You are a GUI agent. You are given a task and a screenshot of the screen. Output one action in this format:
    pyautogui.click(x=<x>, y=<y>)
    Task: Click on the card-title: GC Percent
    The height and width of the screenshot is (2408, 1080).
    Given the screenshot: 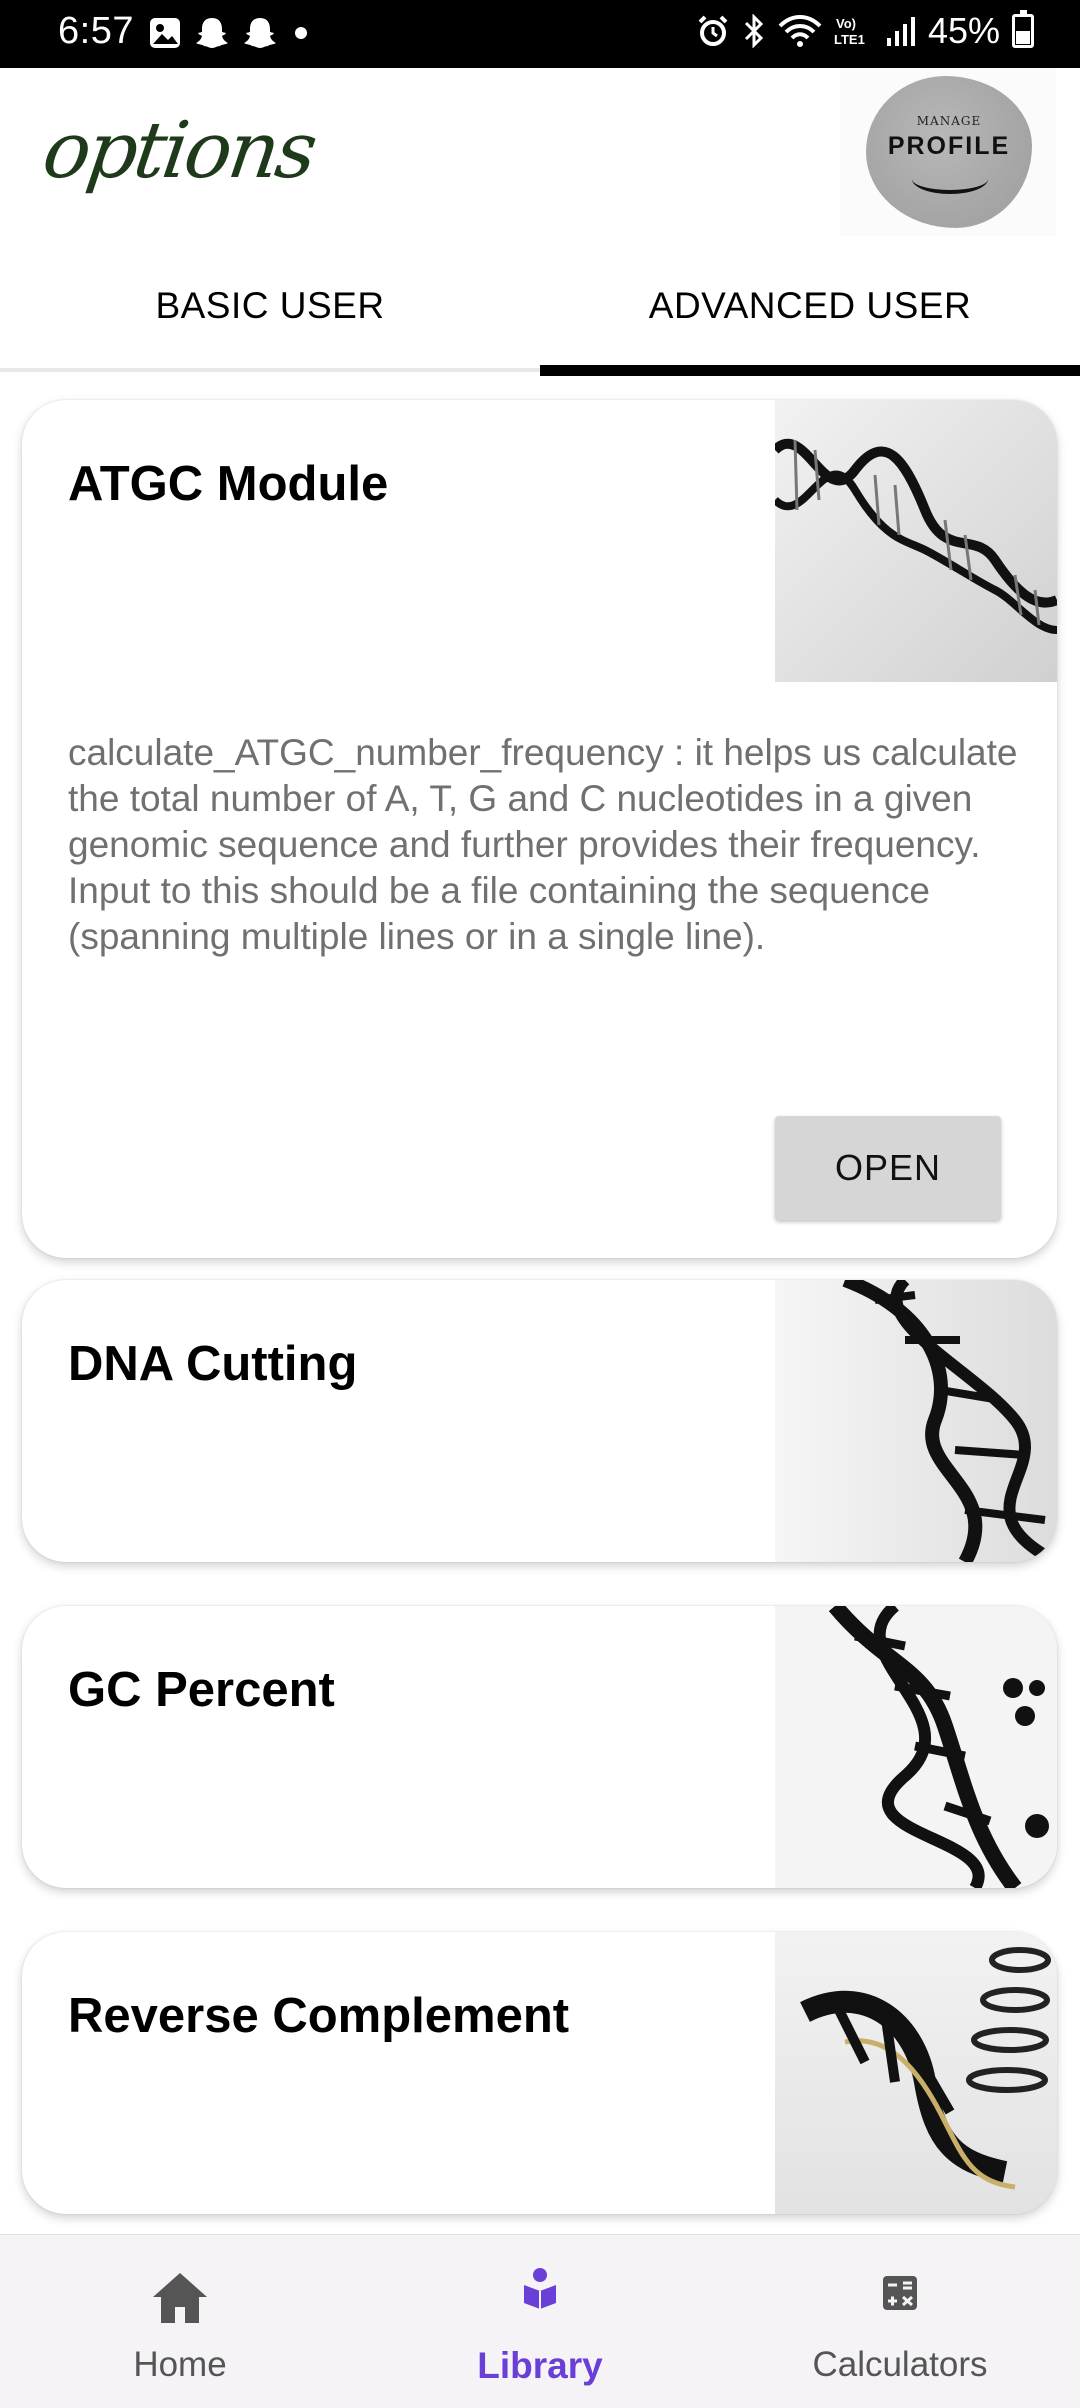 What is the action you would take?
    pyautogui.click(x=201, y=1690)
    